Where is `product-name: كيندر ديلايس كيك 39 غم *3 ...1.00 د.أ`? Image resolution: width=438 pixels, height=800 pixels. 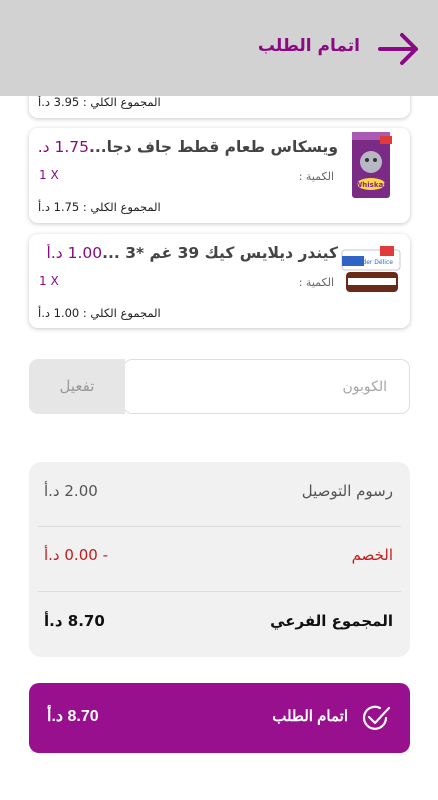 product-name: كيندر ديلايس كيك 39 غم *3 ...1.00 د.أ is located at coordinates (192, 253).